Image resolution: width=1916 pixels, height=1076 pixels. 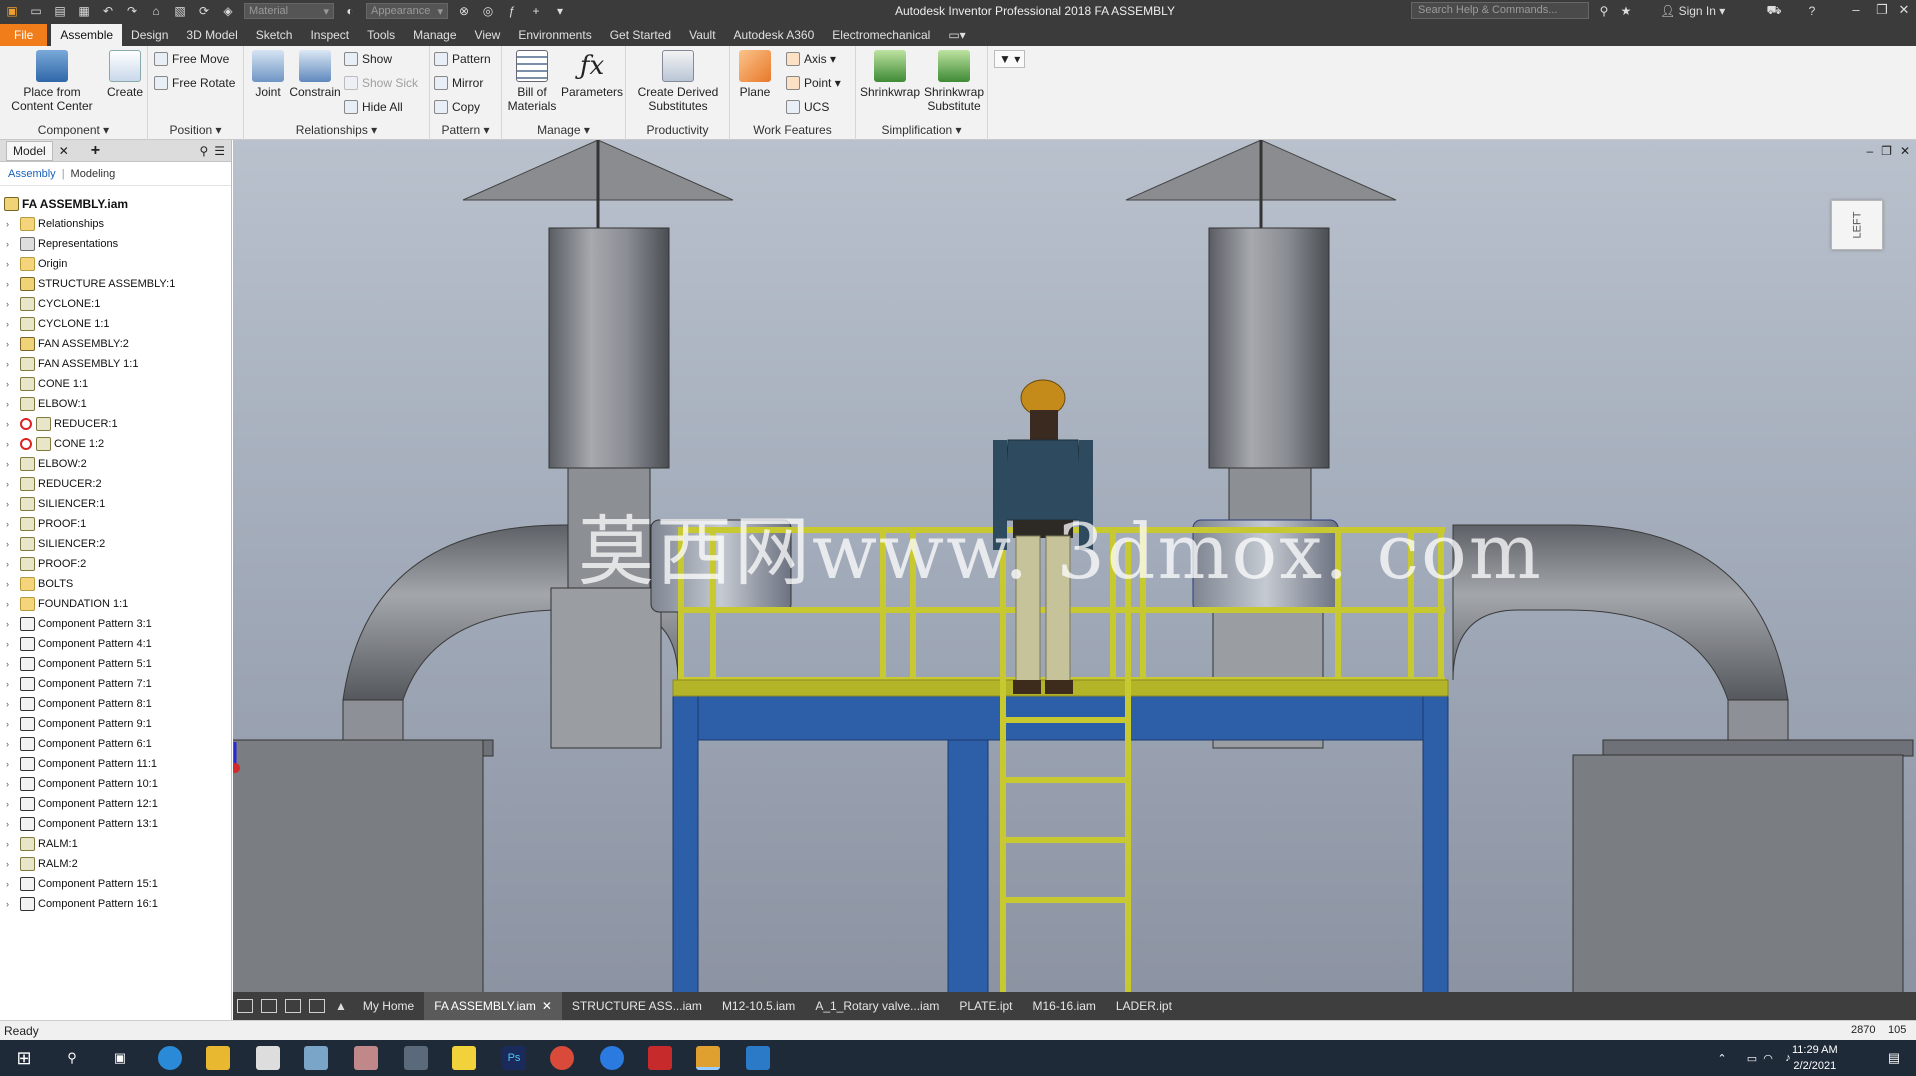 I want to click on tree-item: › Component Pattern 10:1, so click(x=79, y=784).